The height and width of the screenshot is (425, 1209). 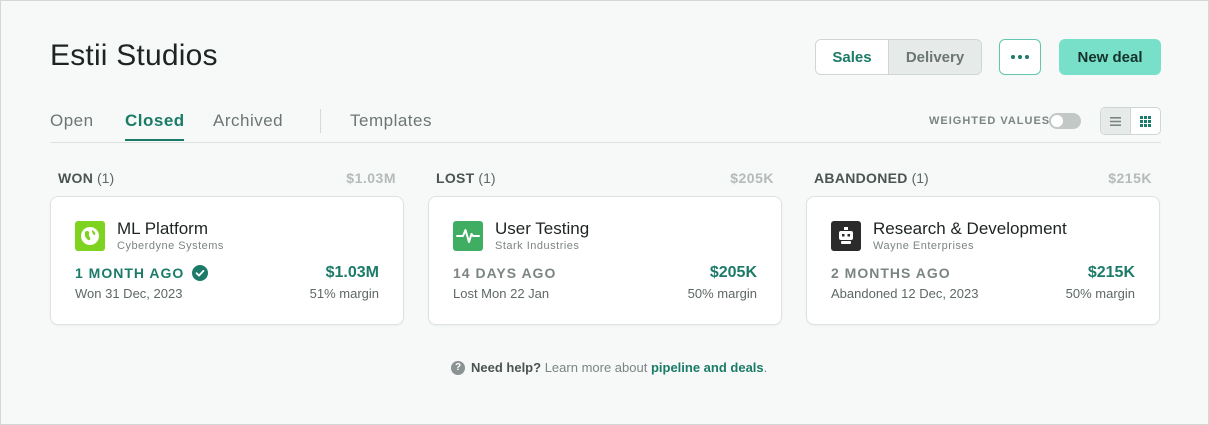 What do you see at coordinates (765, 367) in the screenshot?
I see `help-end: .` at bounding box center [765, 367].